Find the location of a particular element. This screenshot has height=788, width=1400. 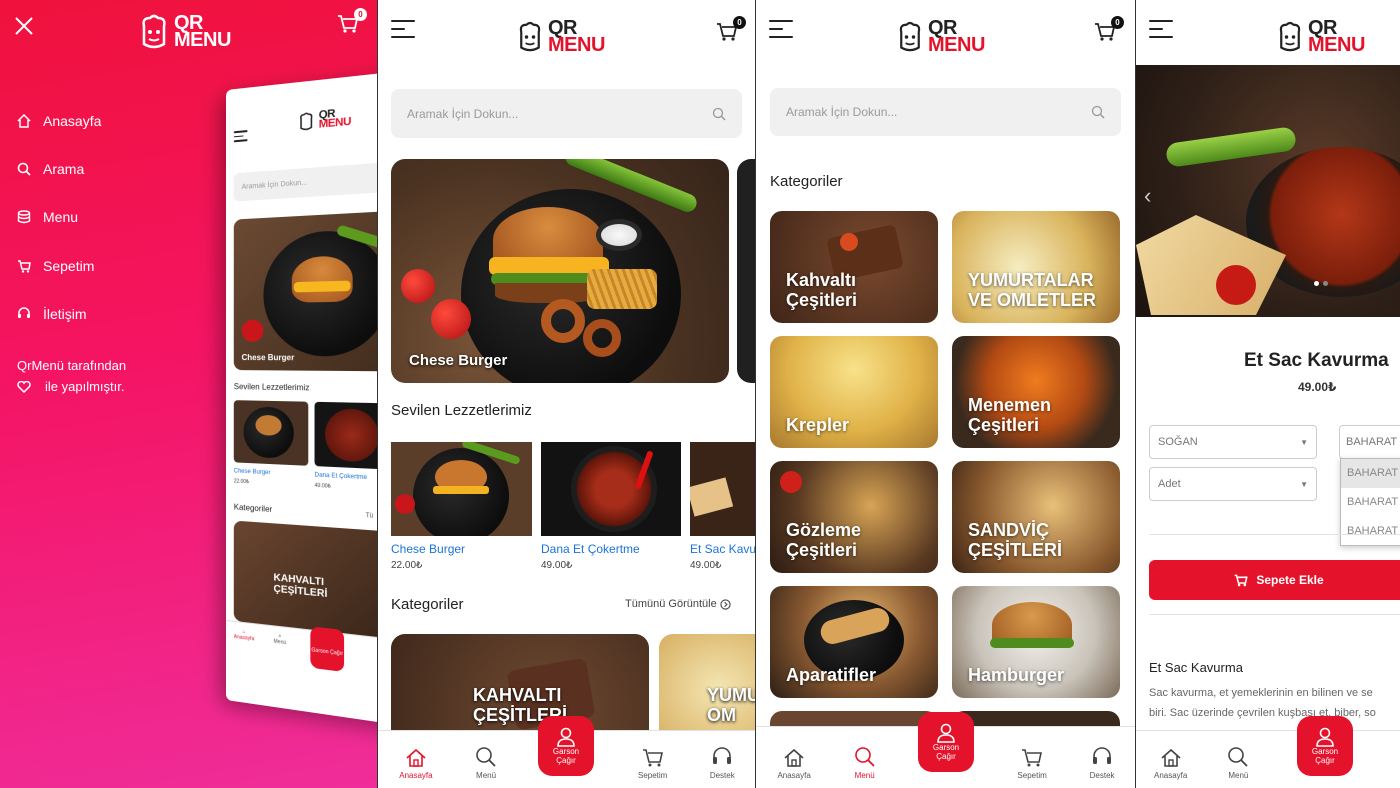

mini-bottom-nav: ⌂ Anasayfa ⌕ Menü Garson Çağır is located at coordinates (301, 675).